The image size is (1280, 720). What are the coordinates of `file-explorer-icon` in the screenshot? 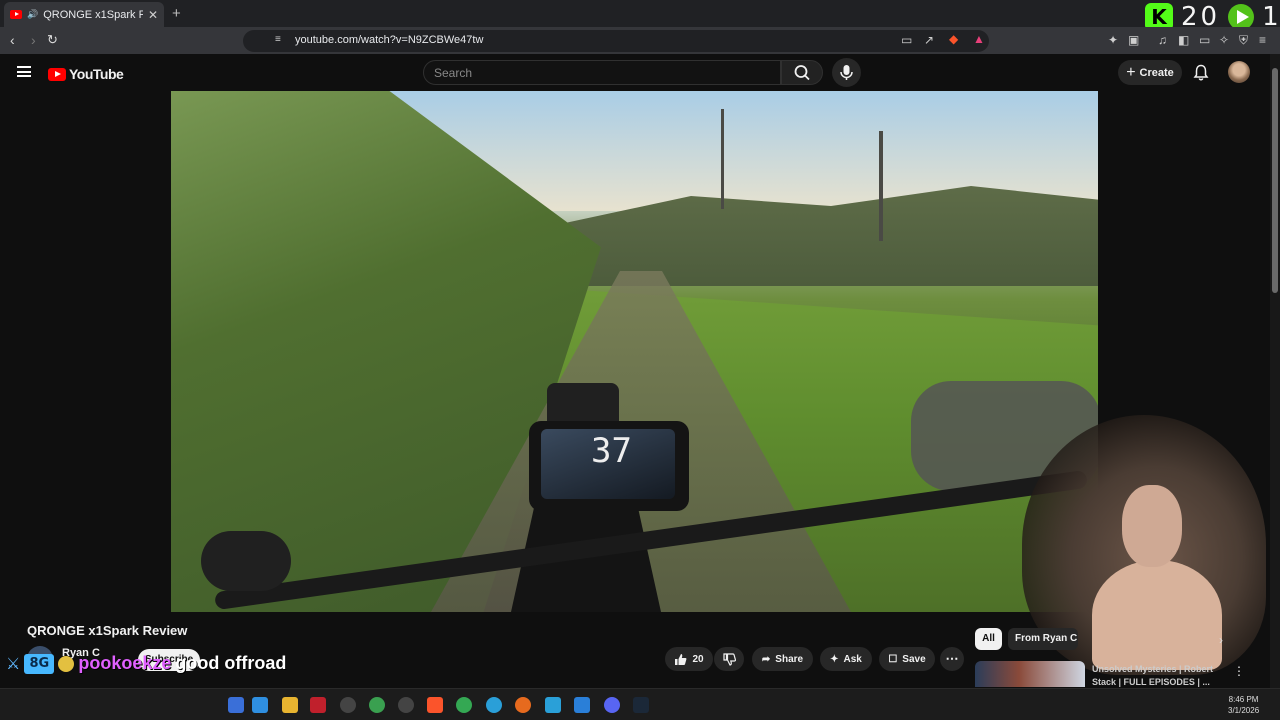 It's located at (290, 705).